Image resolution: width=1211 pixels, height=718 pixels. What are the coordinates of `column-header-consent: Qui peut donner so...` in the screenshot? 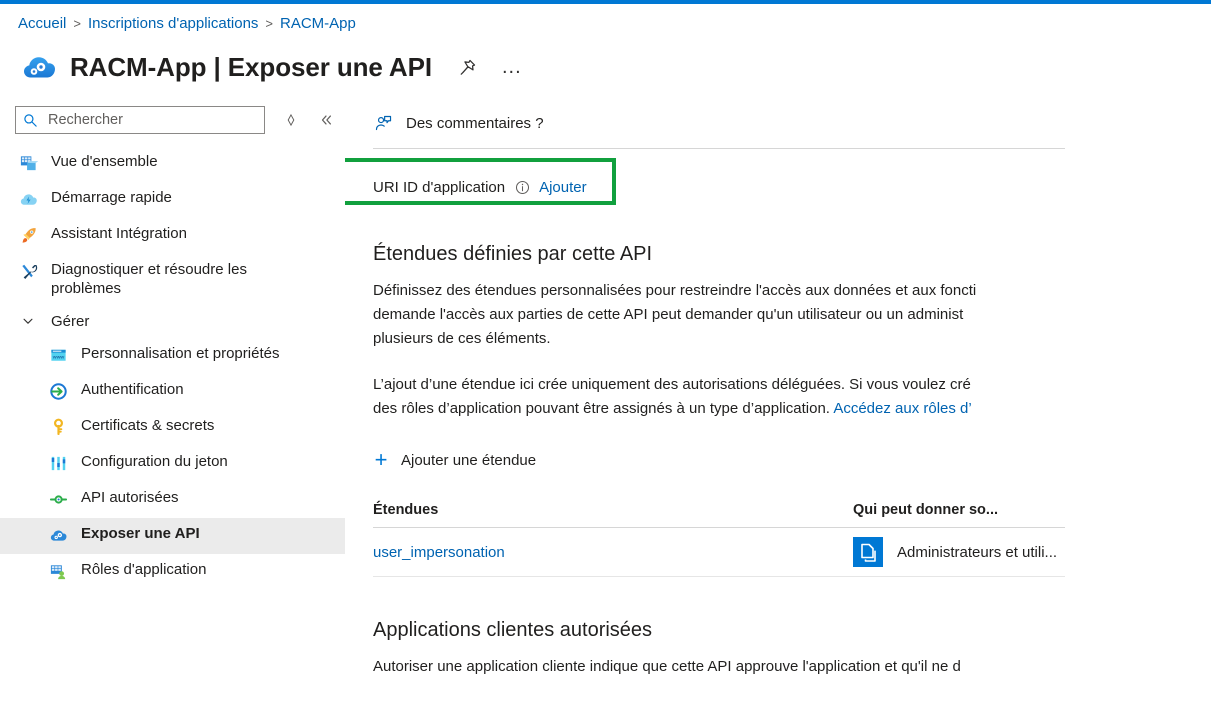 It's located at (925, 510).